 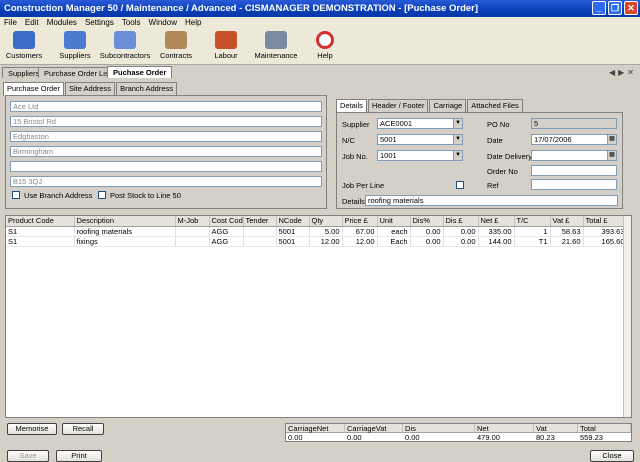 I want to click on tab-purchase-order: Purchase Order, so click(x=33, y=89).